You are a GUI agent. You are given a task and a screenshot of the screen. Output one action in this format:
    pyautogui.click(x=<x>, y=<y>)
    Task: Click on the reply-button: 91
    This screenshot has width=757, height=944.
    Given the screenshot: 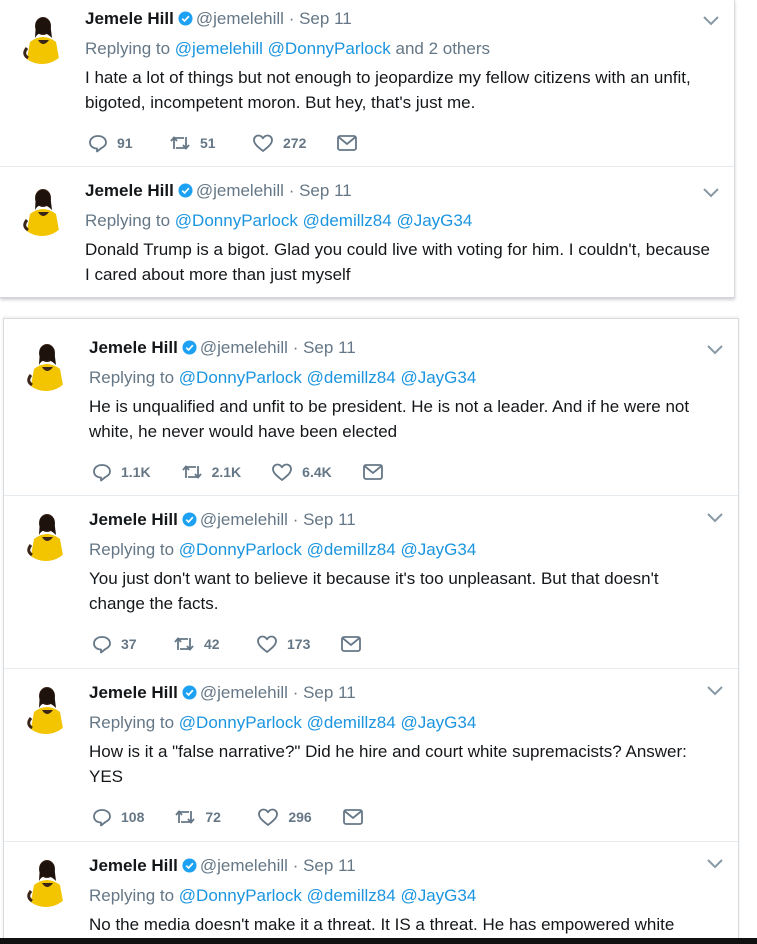 What is the action you would take?
    pyautogui.click(x=113, y=143)
    